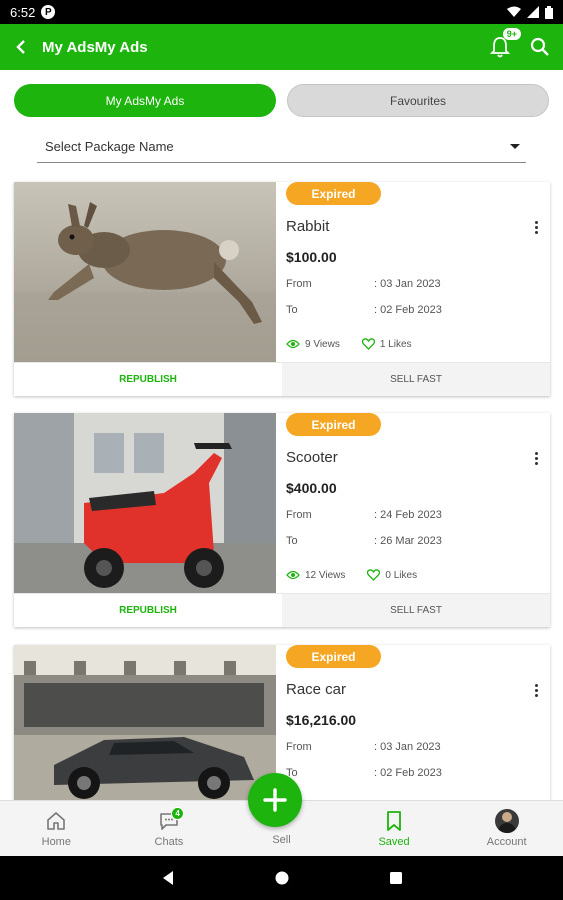 The width and height of the screenshot is (563, 900). I want to click on likes-count: 1 Likes, so click(395, 344).